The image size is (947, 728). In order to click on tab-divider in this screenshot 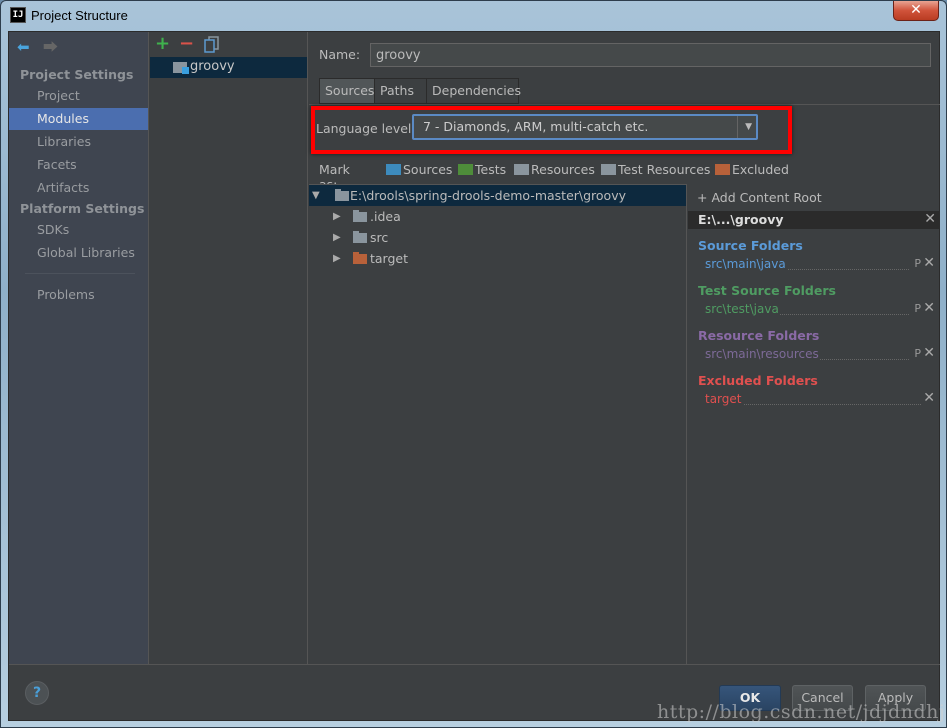, I will do `click(624, 104)`.